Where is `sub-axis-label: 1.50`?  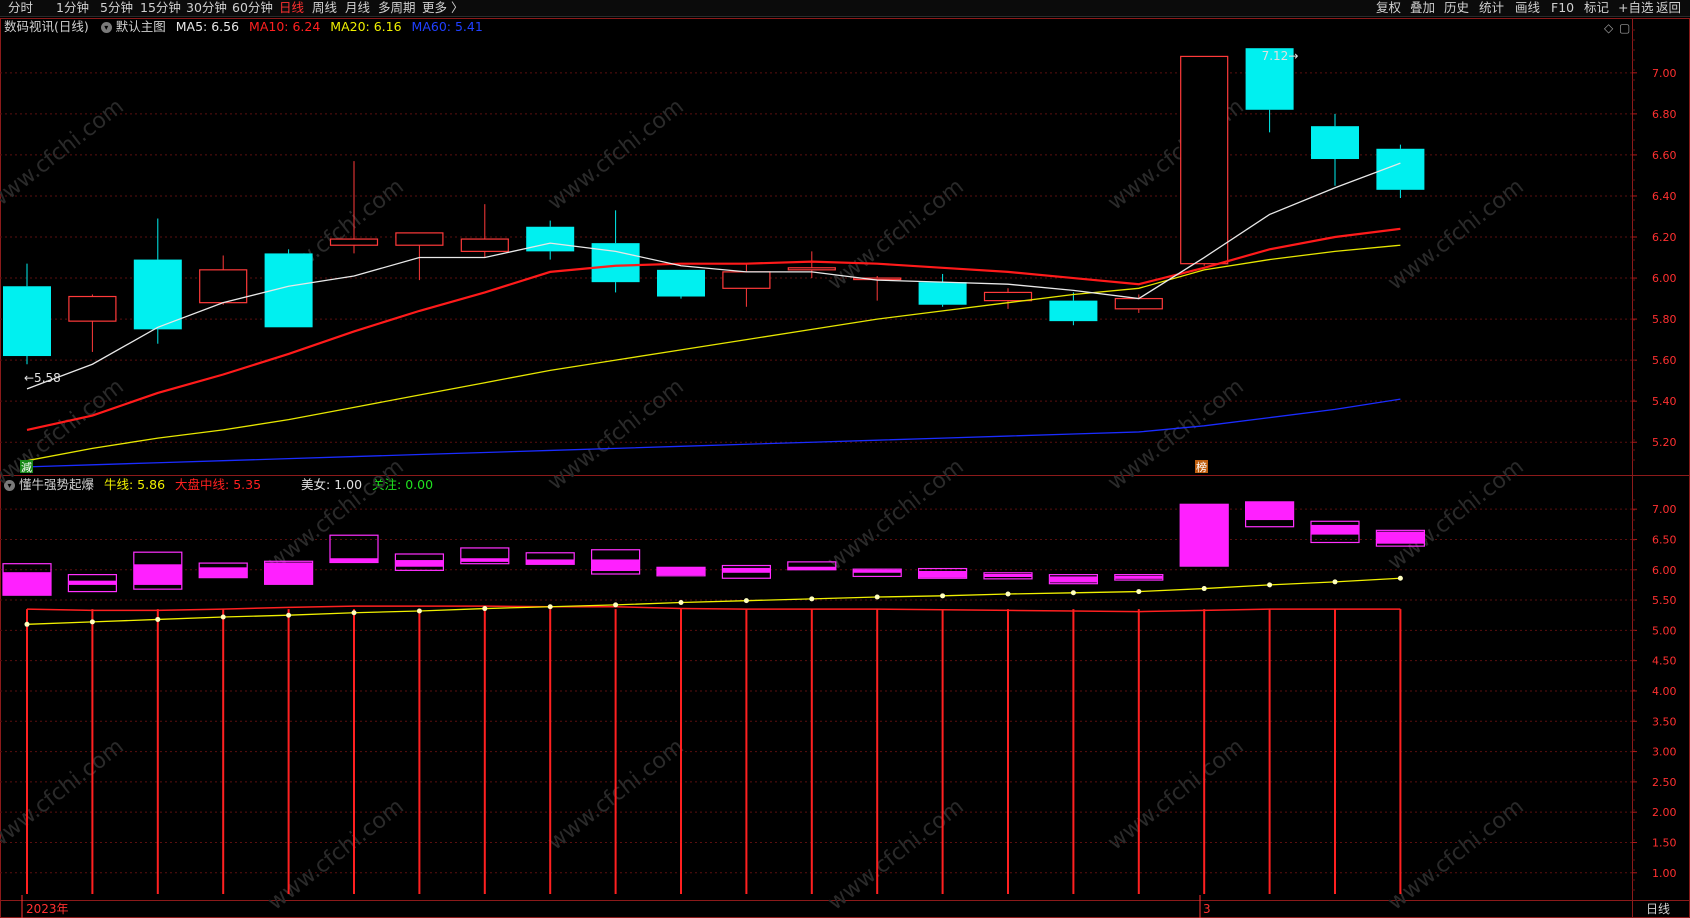
sub-axis-label: 1.50 is located at coordinates (1664, 842).